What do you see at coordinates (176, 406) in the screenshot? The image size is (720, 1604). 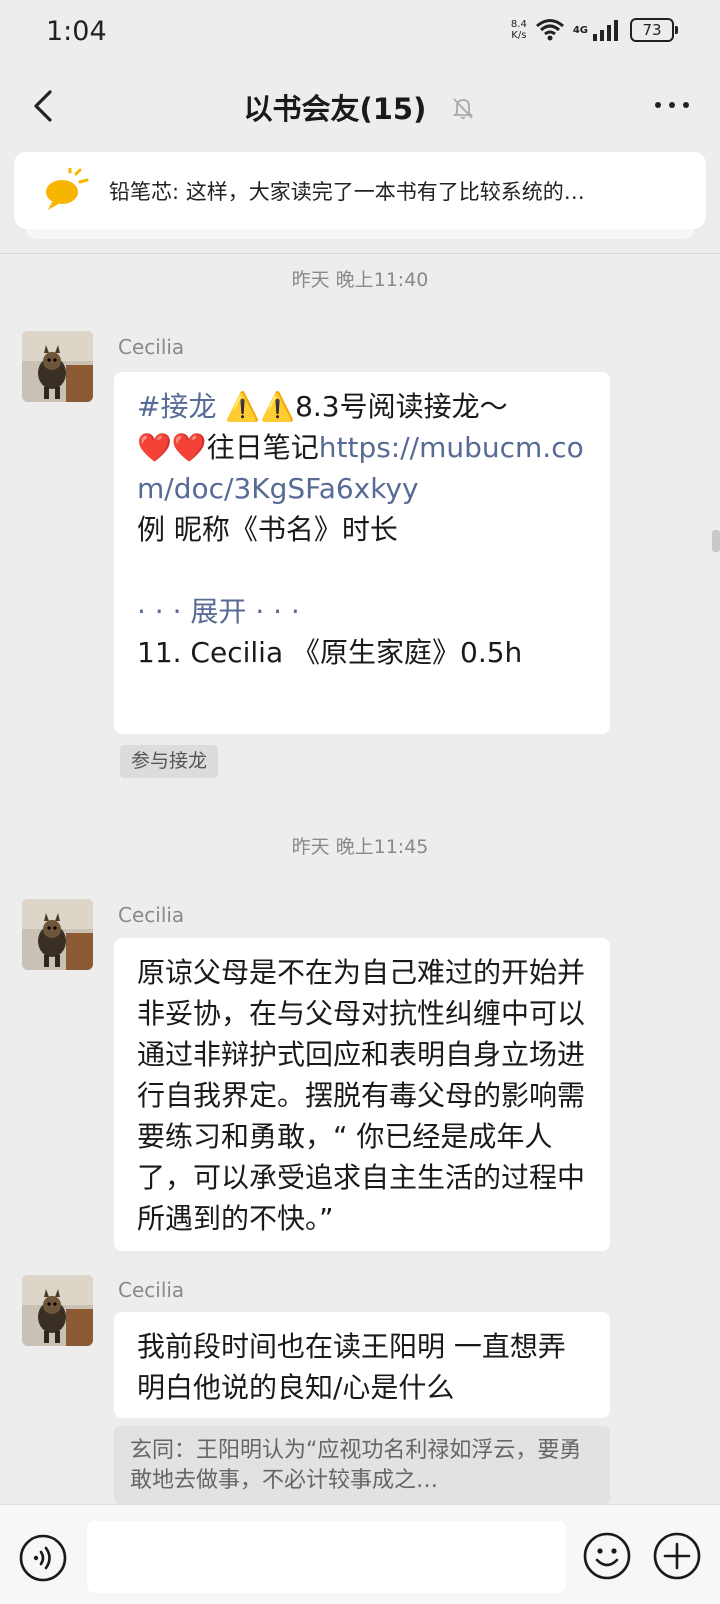 I see `hashtag-link: #接龙` at bounding box center [176, 406].